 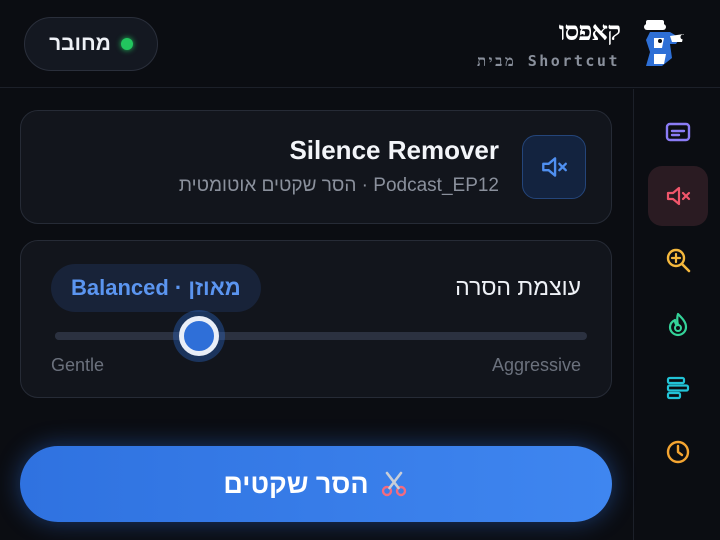 I want to click on sidebar-item-zoom, so click(x=678, y=260).